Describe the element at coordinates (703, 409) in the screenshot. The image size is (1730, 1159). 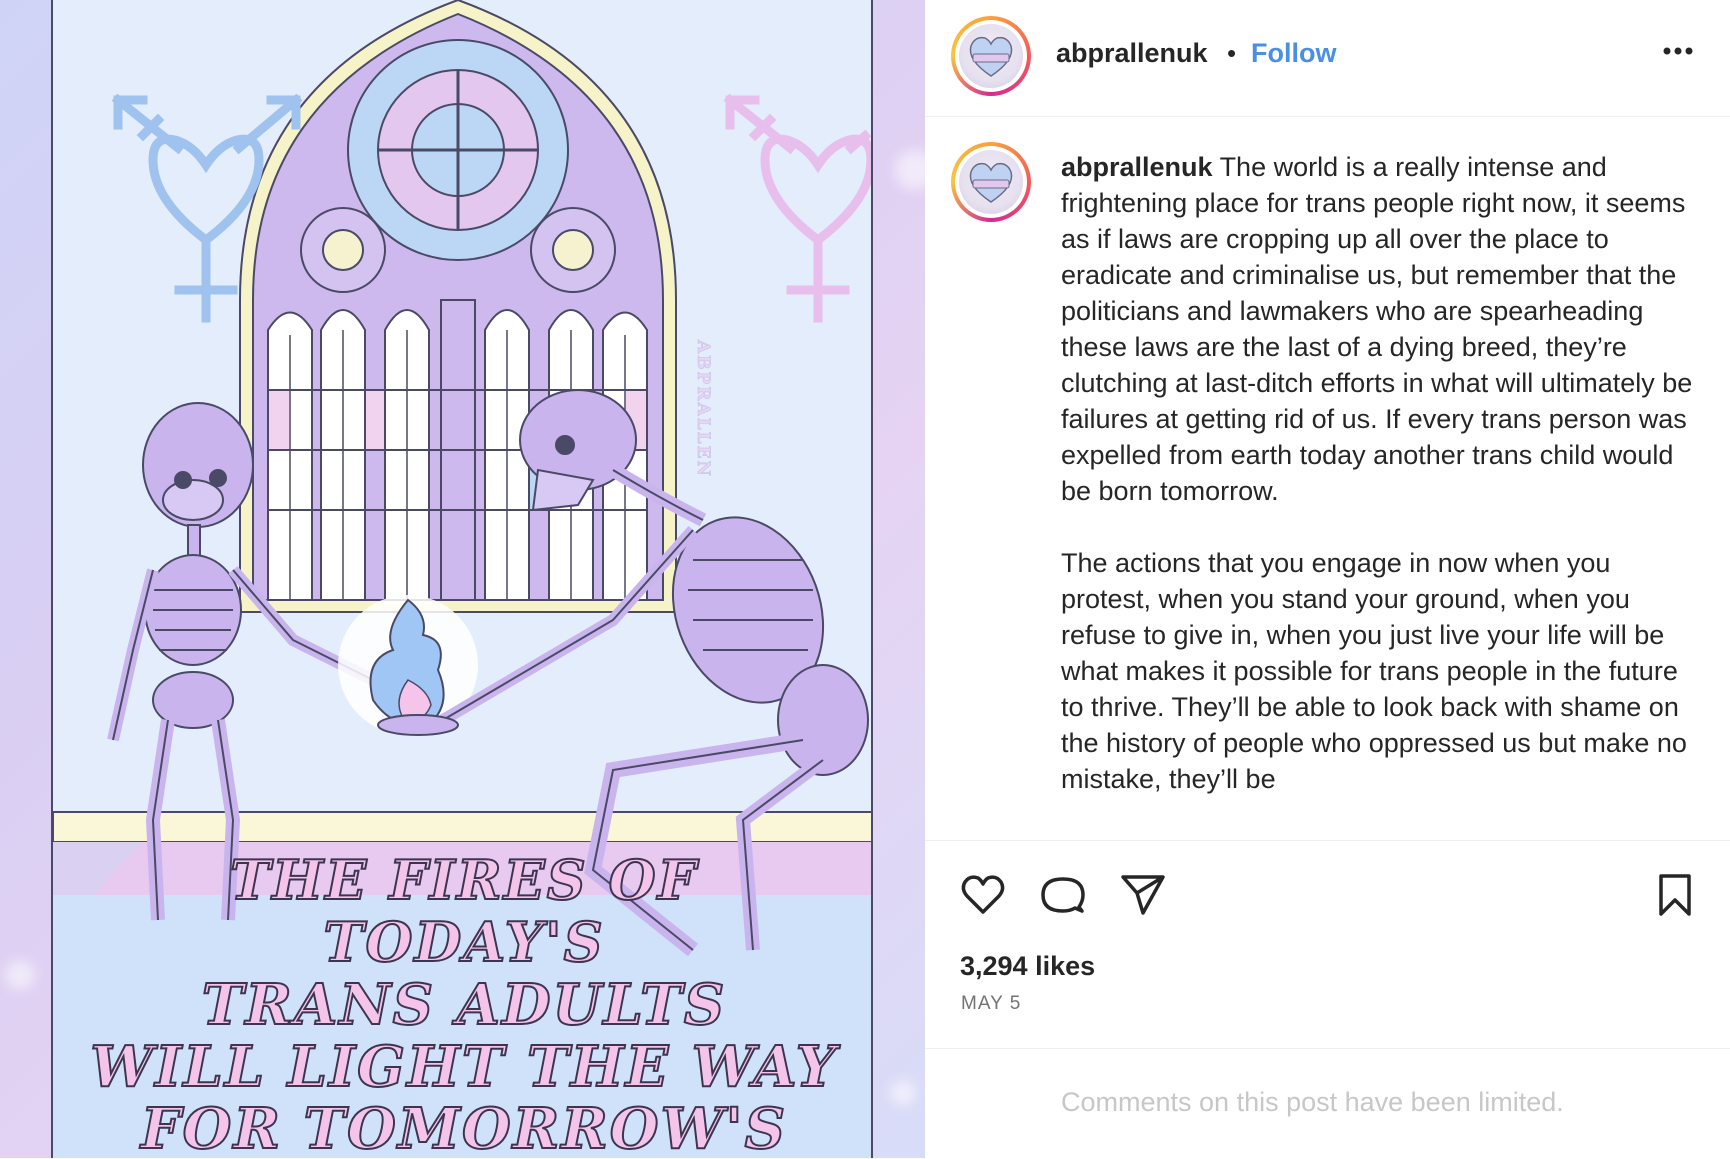
I see `artist-watermark: ABPRALLEN` at that location.